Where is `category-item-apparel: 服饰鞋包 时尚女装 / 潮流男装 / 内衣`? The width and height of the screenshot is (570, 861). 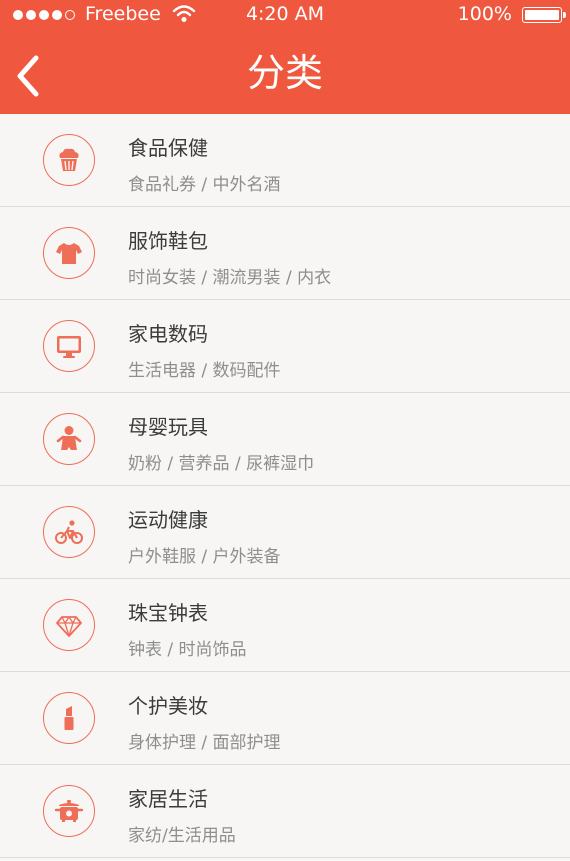
category-item-apparel: 服饰鞋包 时尚女装 / 潮流男装 / 内衣 is located at coordinates (285, 253).